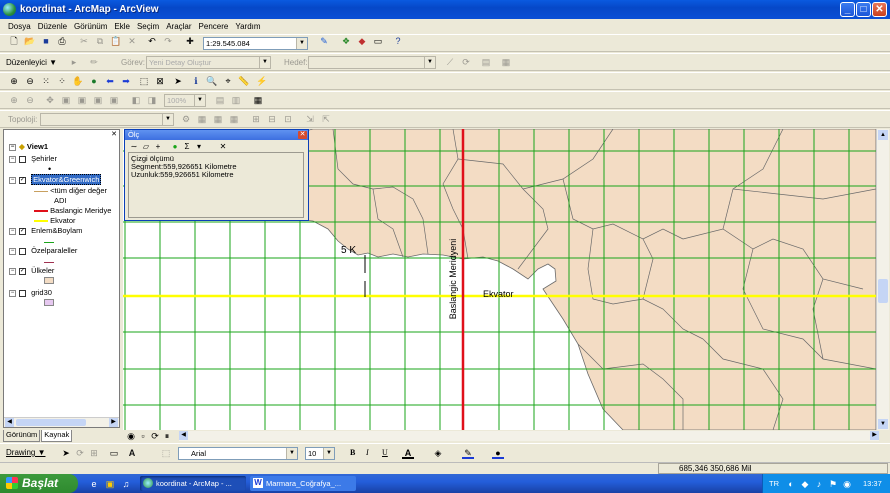 The height and width of the screenshot is (493, 890). Describe the element at coordinates (82, 100) in the screenshot. I see `zoom-100-icon: ▣` at that location.